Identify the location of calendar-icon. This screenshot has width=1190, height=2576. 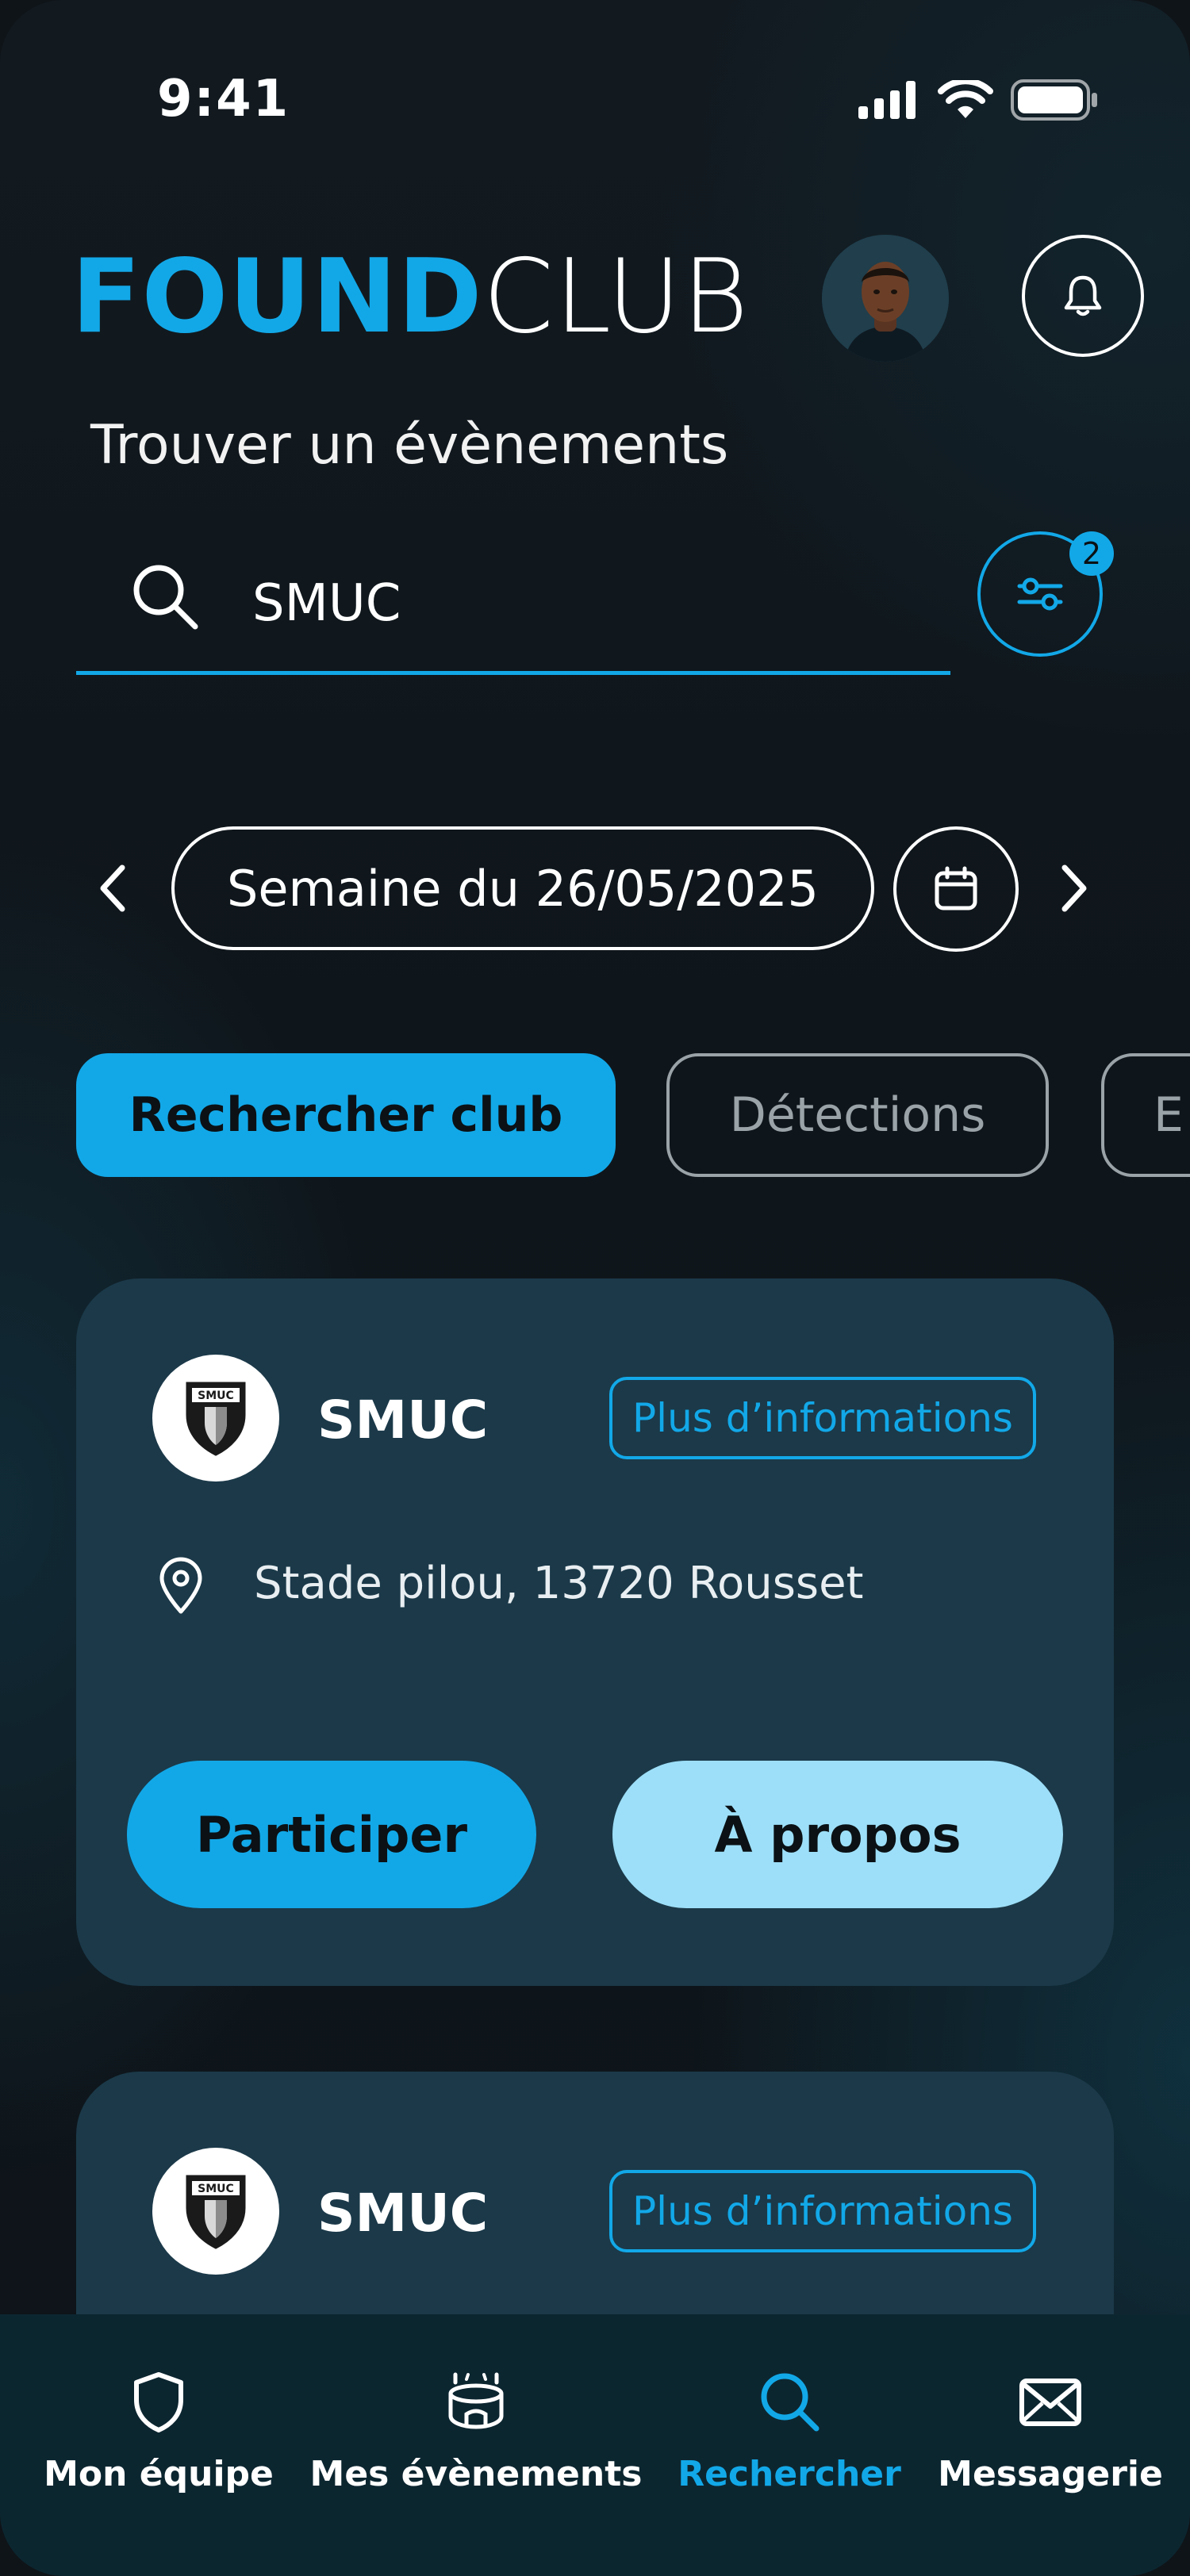
(956, 888).